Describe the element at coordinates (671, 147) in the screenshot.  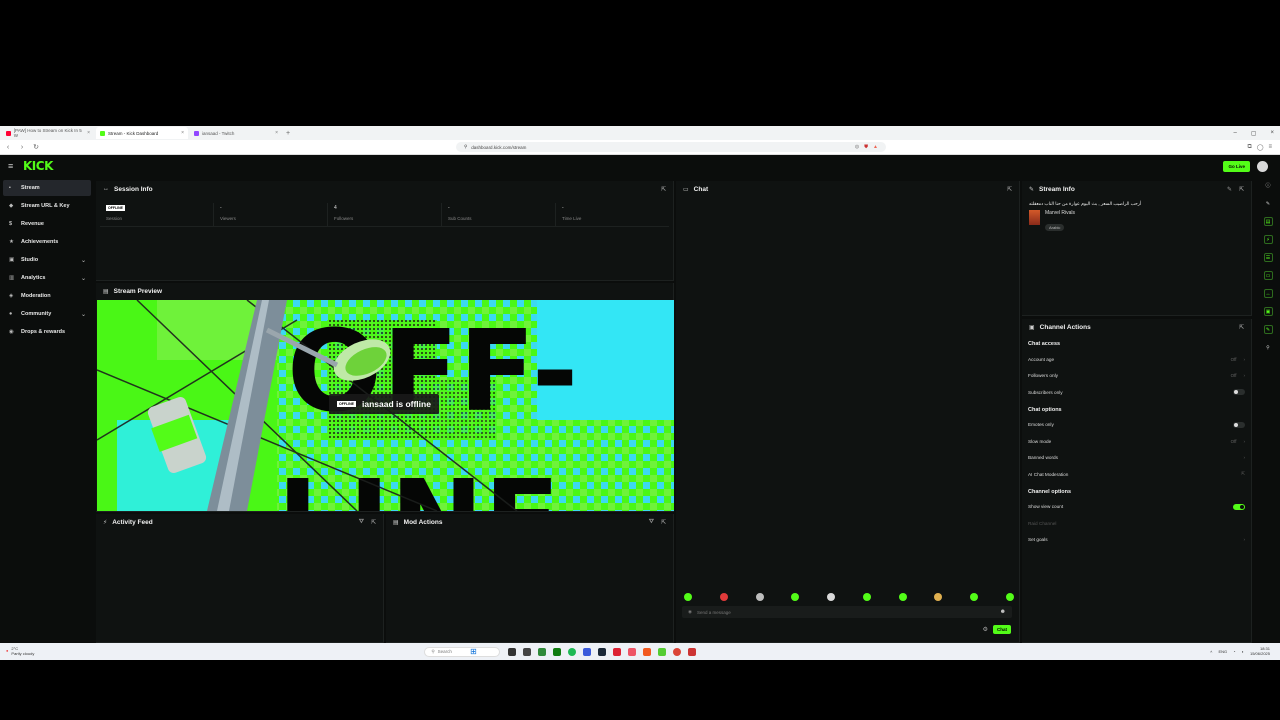
I see `url-input: ⚲ dashboard.kick.com/stream ◍ ⛊ ▲` at that location.